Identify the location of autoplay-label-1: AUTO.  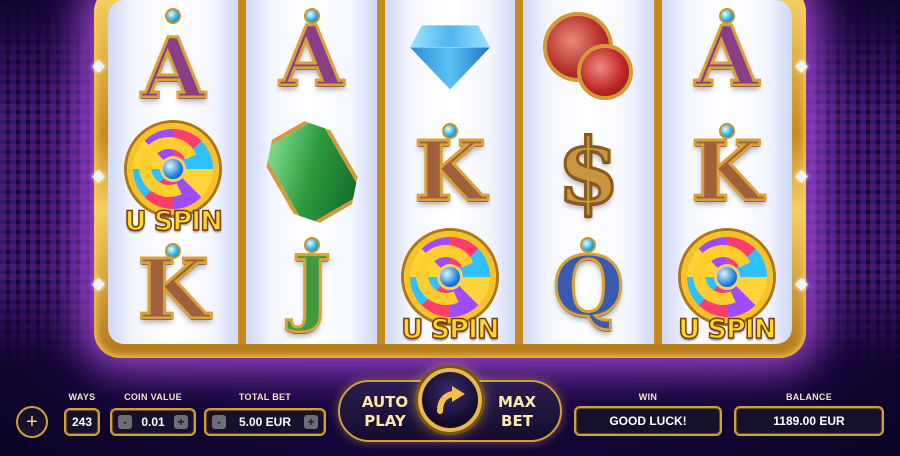
(385, 402).